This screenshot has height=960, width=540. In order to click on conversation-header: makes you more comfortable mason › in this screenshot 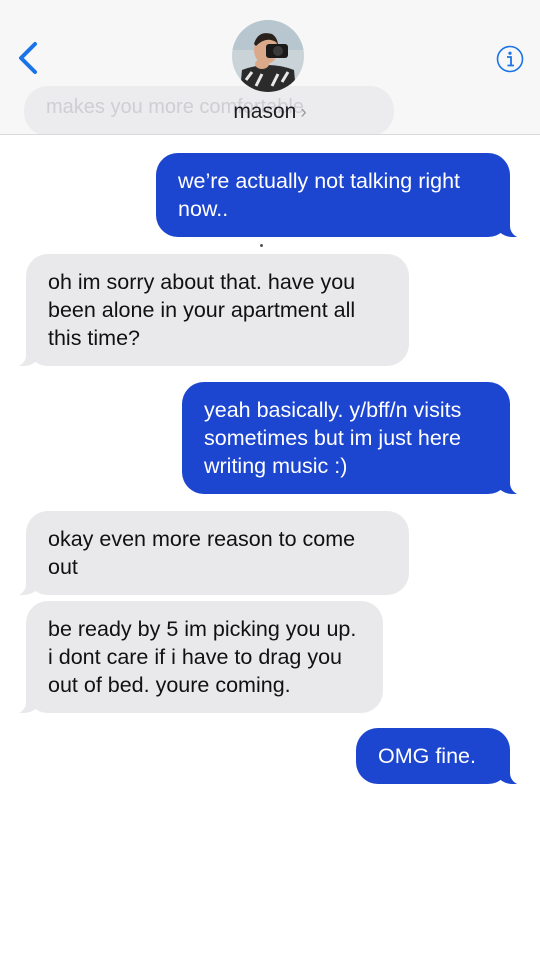, I will do `click(270, 67)`.